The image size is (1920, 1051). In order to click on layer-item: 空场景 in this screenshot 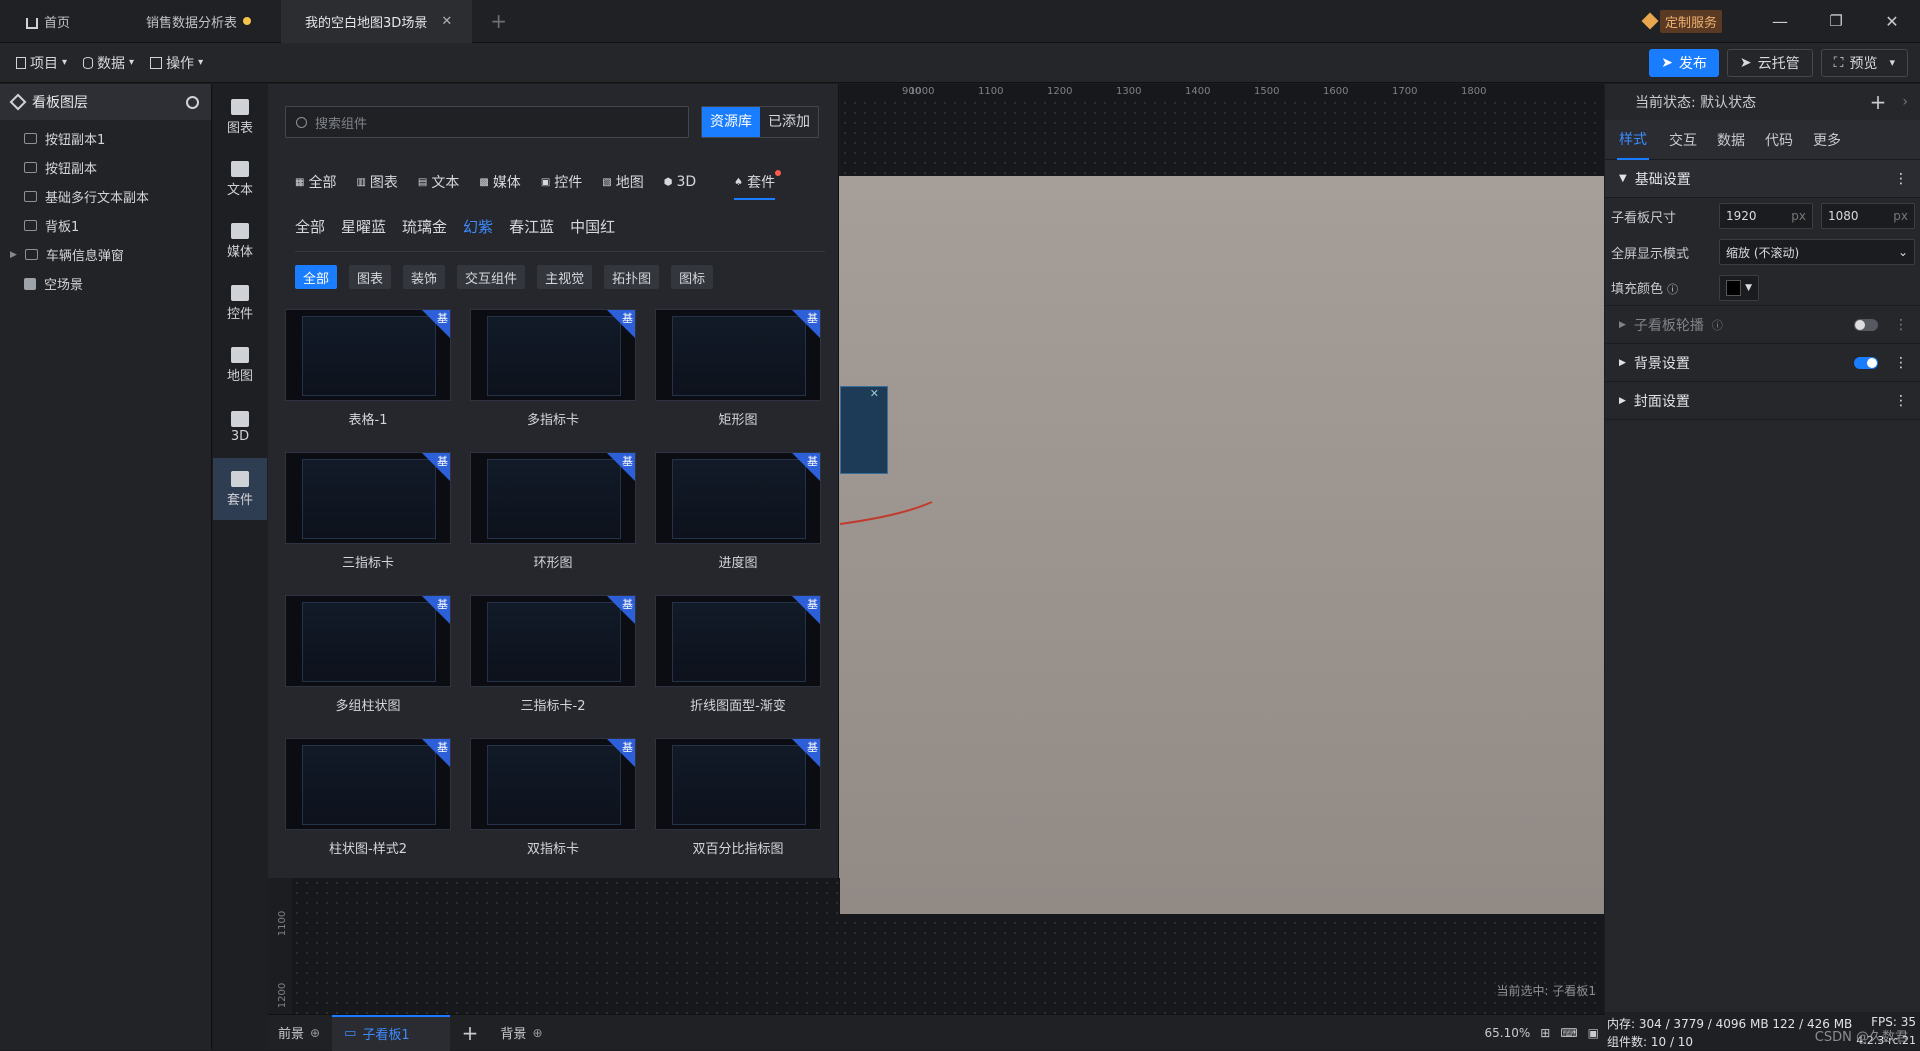, I will do `click(105, 283)`.